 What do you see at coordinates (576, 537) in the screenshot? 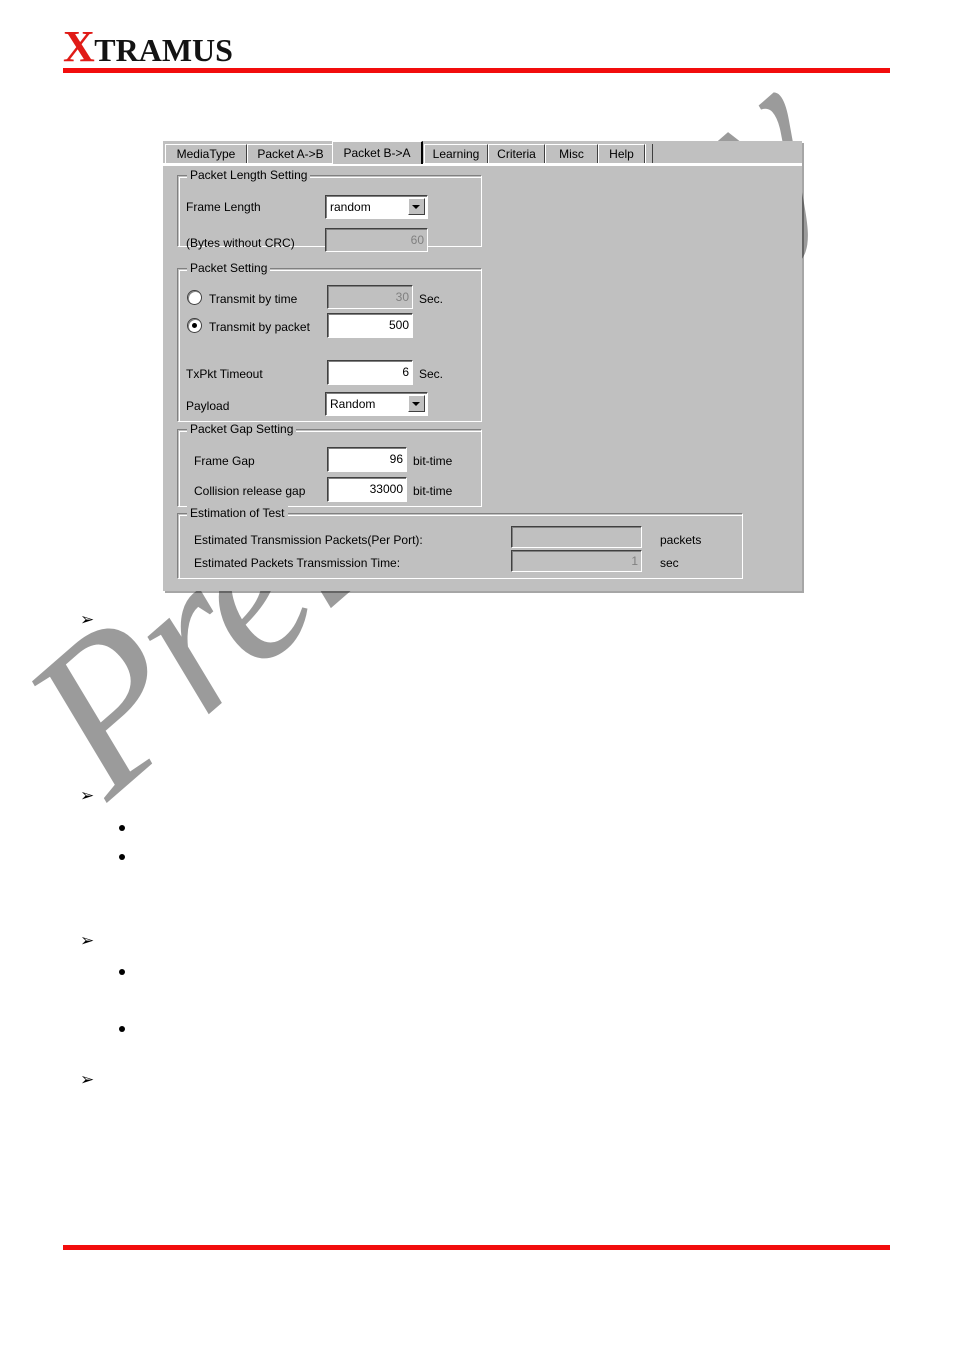
I see `estimated-transmission-packets-field` at bounding box center [576, 537].